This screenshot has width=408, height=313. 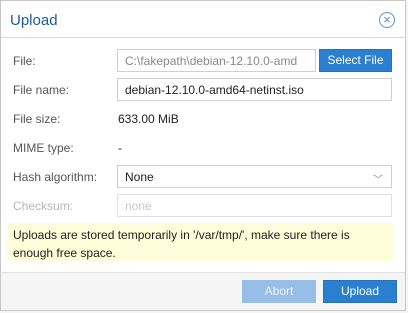 What do you see at coordinates (387, 20) in the screenshot?
I see `close-icon: ×` at bounding box center [387, 20].